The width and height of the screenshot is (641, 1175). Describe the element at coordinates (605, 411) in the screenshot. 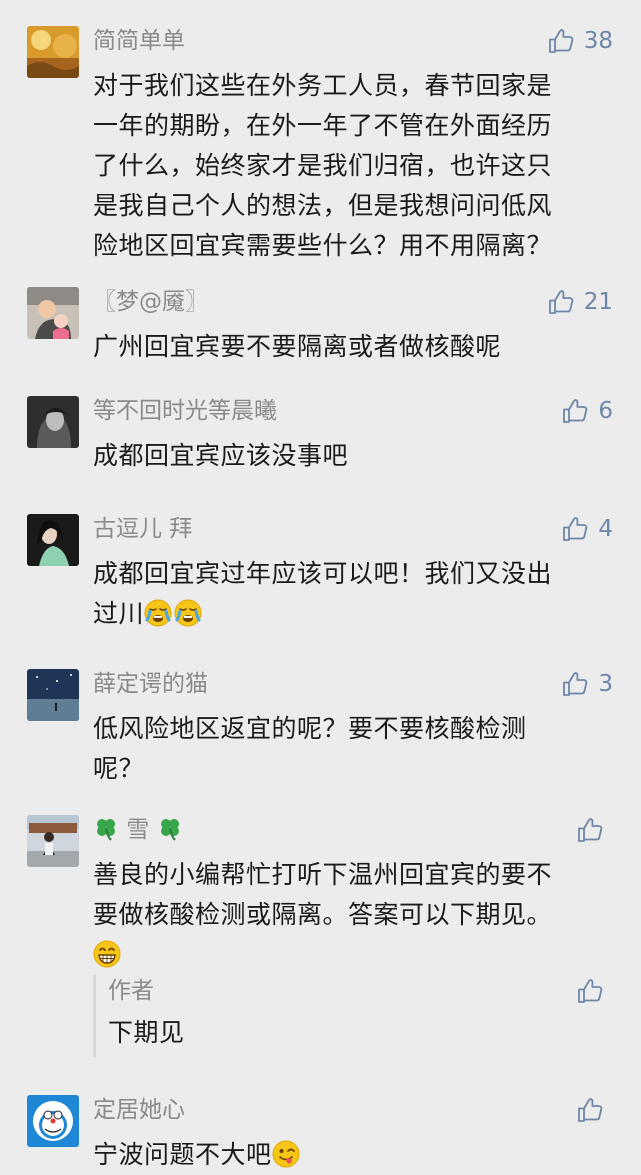

I see `like-count: 6` at that location.